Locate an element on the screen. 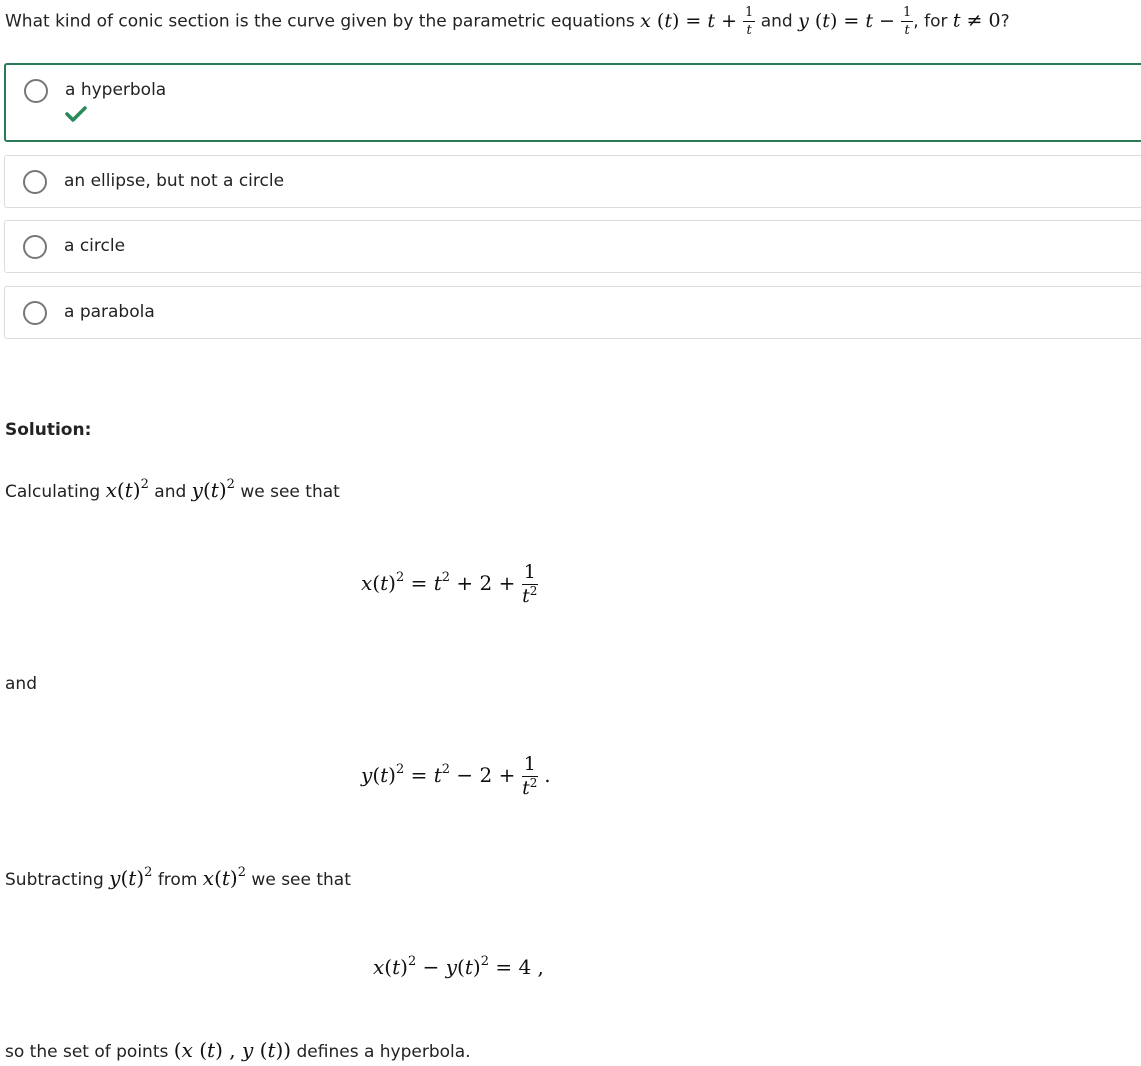 The height and width of the screenshot is (1066, 1141). option-label: an ellipse, but not a circle is located at coordinates (174, 181).